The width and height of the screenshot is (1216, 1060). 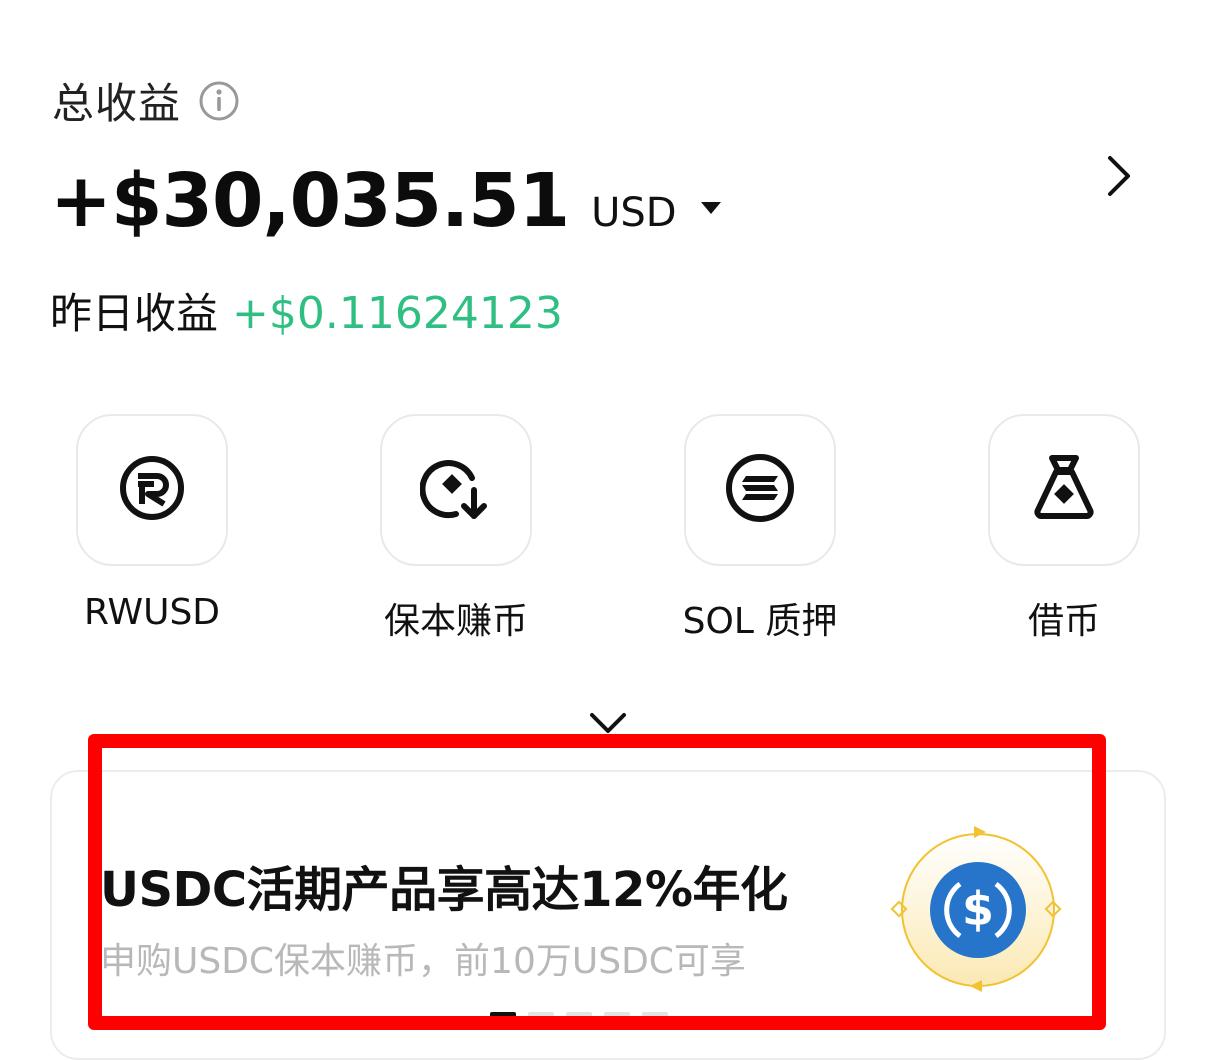 What do you see at coordinates (1063, 621) in the screenshot?
I see `action-label: 借币` at bounding box center [1063, 621].